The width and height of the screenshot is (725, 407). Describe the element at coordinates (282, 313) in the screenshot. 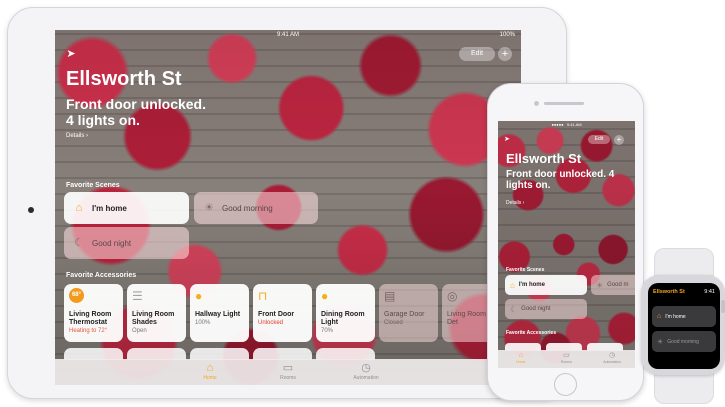

I see `accessory-front-door: ⊓ Front Door Unlocked` at that location.